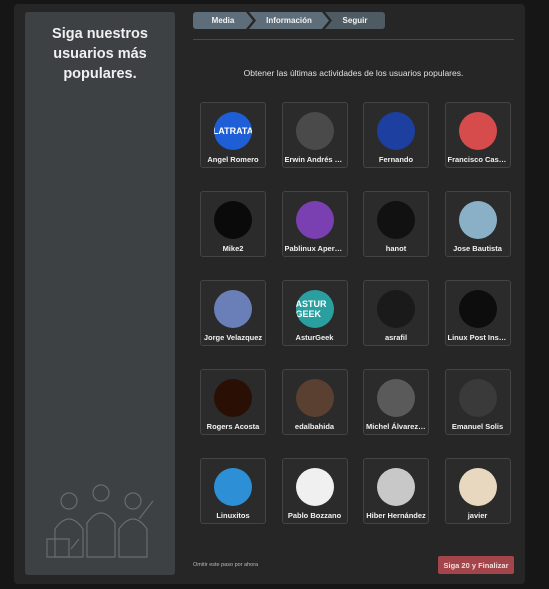 Image resolution: width=549 pixels, height=589 pixels. I want to click on user-name: edalbahida, so click(314, 426).